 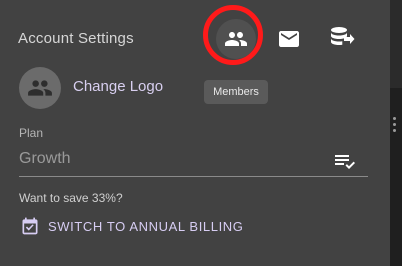 I want to click on database-export-icon, so click(x=343, y=36).